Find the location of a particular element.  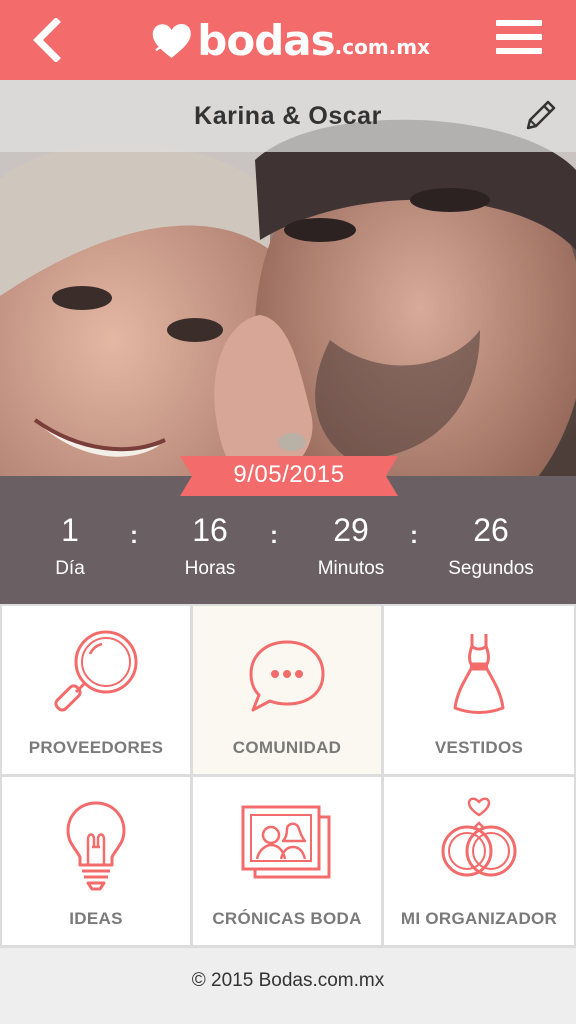

countdown-seconds: 26 Segundos is located at coordinates (491, 546).